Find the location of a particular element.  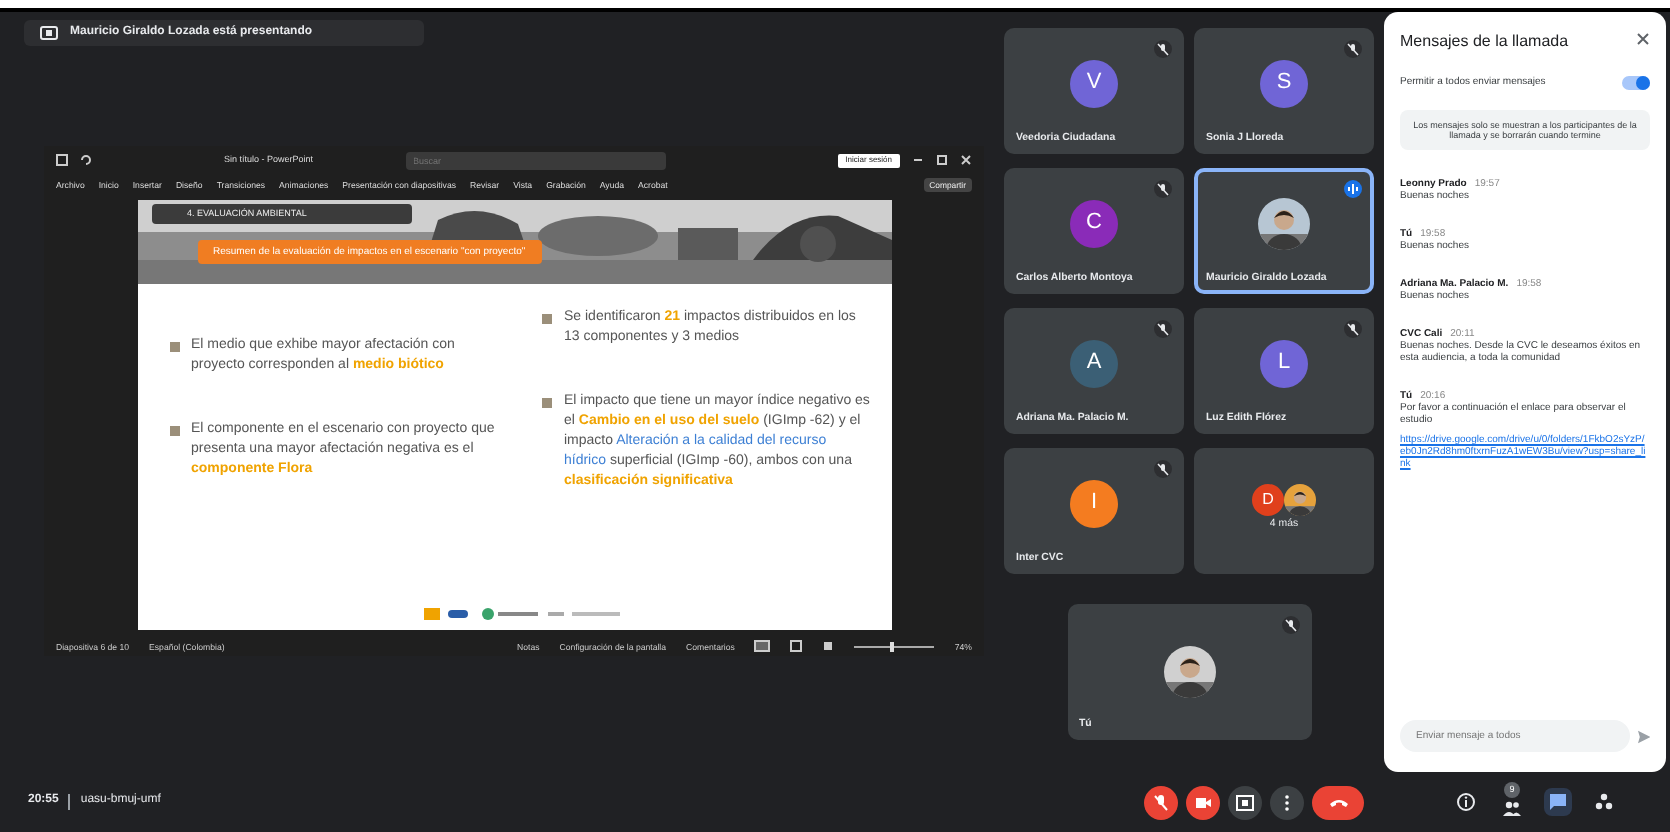

panel-title: Mensajes de la llamada is located at coordinates (1484, 42).